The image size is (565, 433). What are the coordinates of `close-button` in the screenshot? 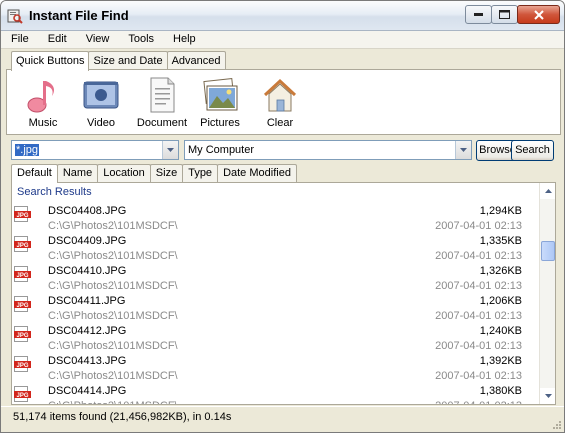 It's located at (538, 14).